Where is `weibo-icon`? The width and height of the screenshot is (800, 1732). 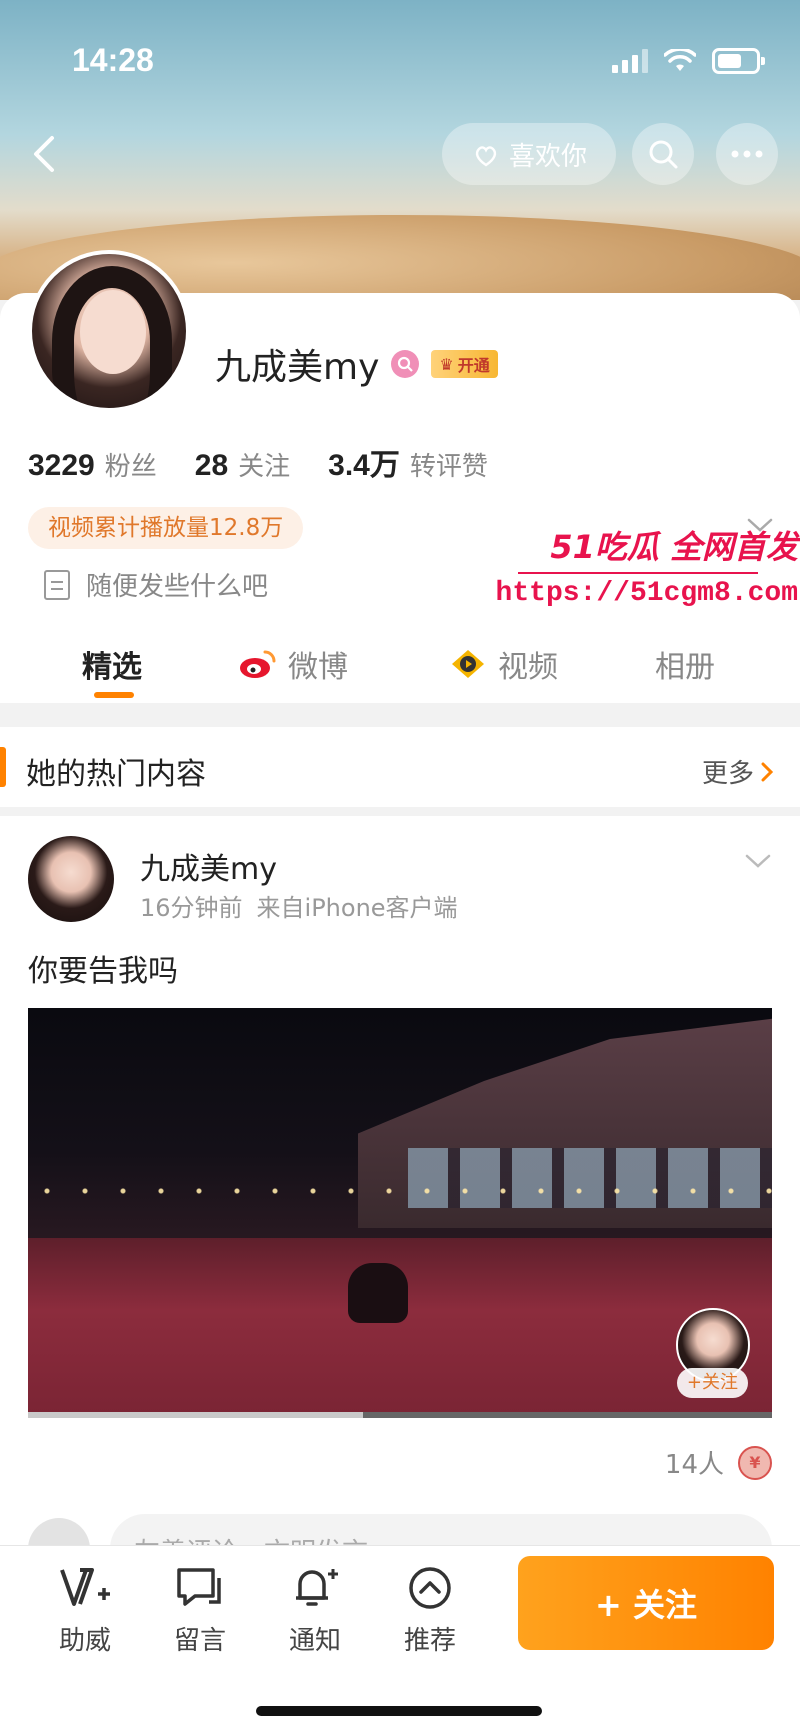
weibo-icon is located at coordinates (258, 664).